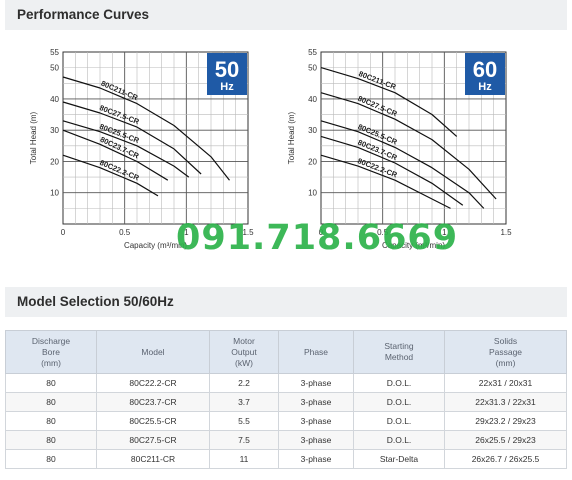 The height and width of the screenshot is (480, 572). Describe the element at coordinates (153, 352) in the screenshot. I see `header-model: Model` at that location.